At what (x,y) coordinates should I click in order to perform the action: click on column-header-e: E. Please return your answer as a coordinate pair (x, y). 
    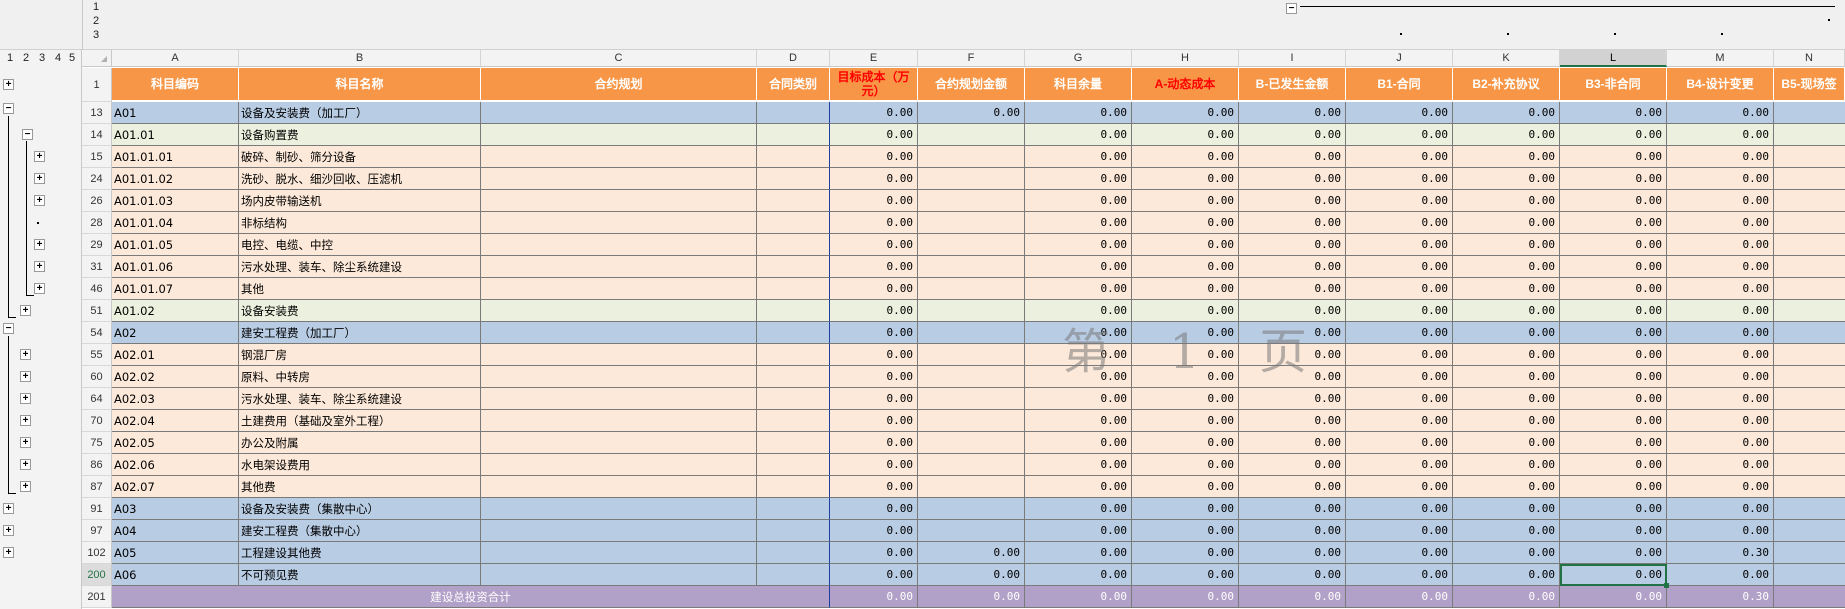
    Looking at the image, I should click on (874, 58).